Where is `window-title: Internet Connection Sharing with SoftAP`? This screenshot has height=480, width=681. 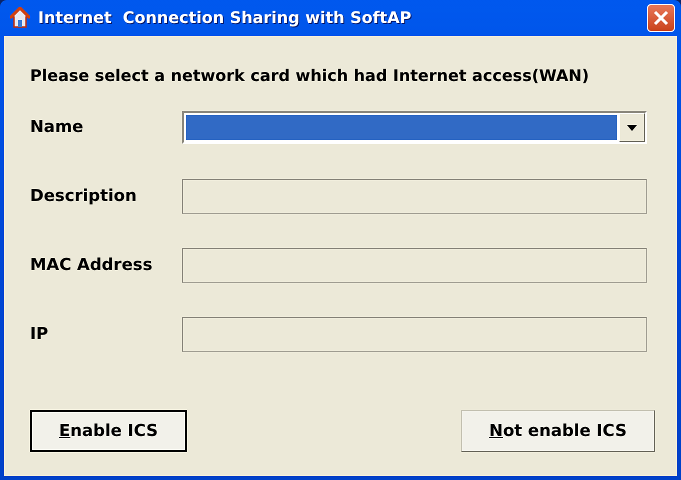 window-title: Internet Connection Sharing with SoftAP is located at coordinates (225, 18).